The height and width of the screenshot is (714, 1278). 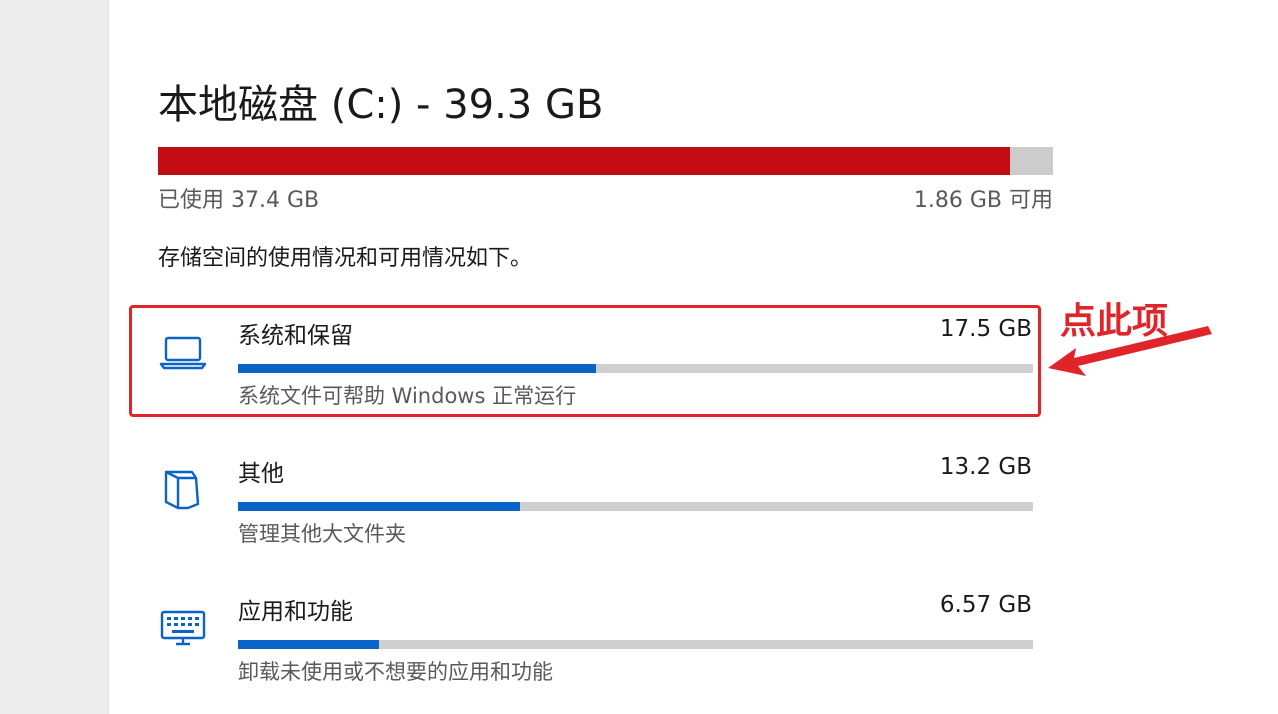 What do you see at coordinates (1130, 351) in the screenshot?
I see `annotation-arrow-icon` at bounding box center [1130, 351].